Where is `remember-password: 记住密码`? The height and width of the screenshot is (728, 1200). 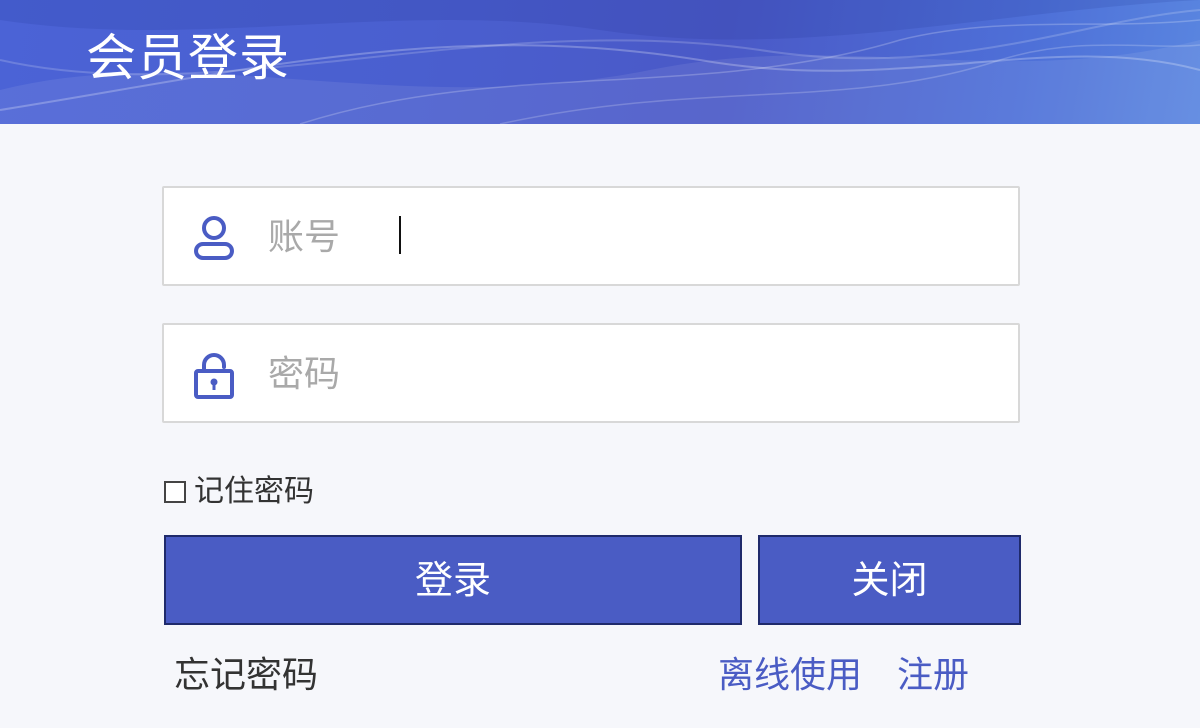 remember-password: 记住密码 is located at coordinates (239, 492).